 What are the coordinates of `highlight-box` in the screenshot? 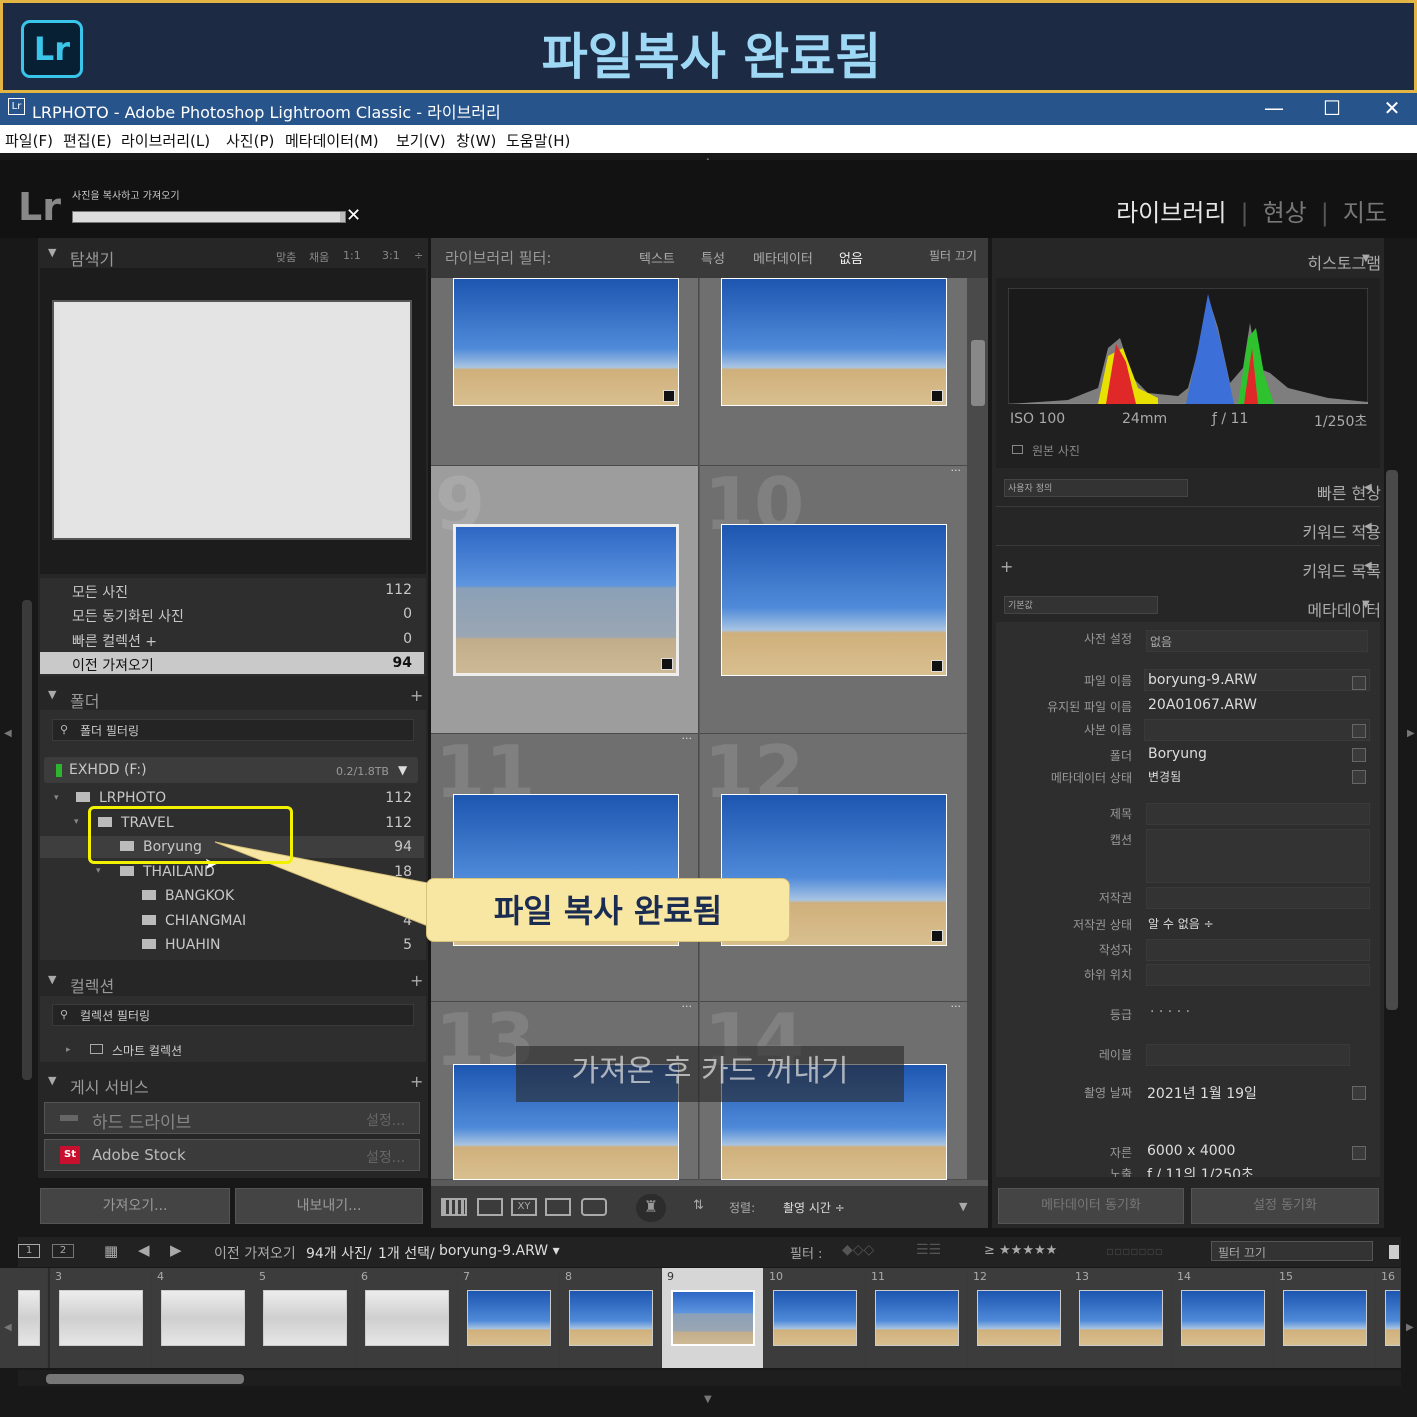 It's located at (190, 835).